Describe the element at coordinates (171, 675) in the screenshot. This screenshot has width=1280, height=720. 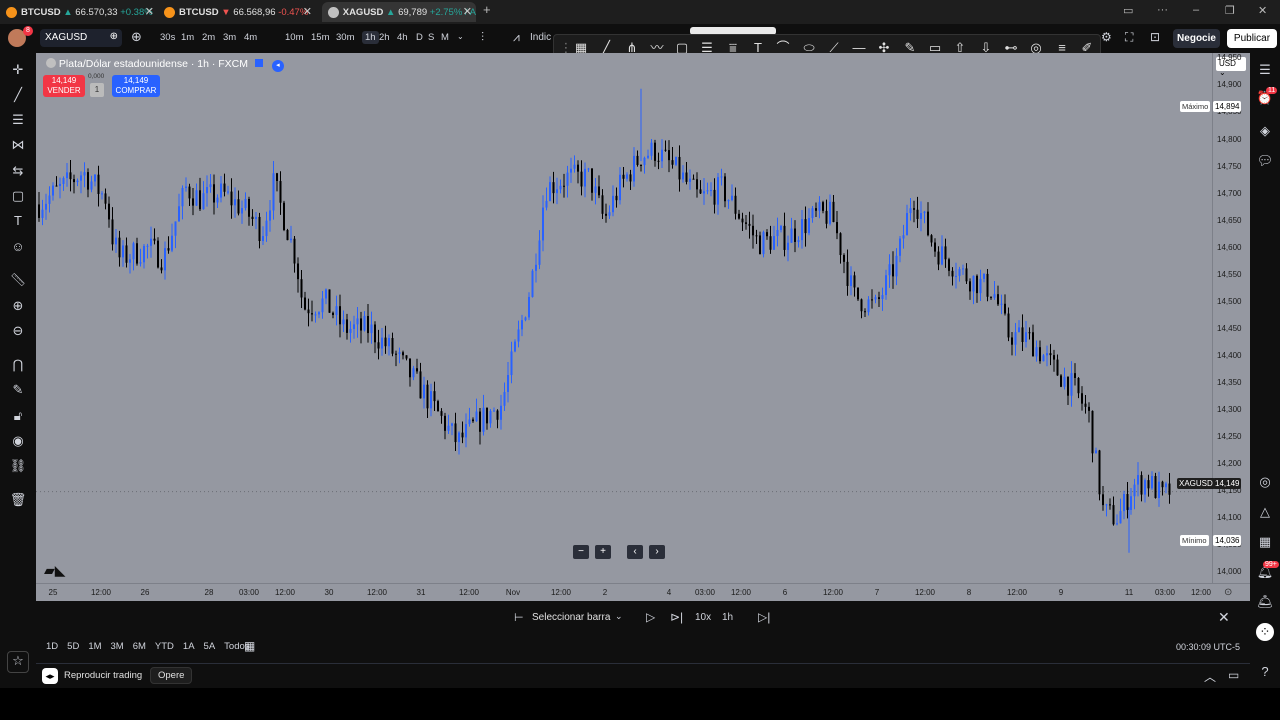
I see `trade-tab: Opere` at that location.